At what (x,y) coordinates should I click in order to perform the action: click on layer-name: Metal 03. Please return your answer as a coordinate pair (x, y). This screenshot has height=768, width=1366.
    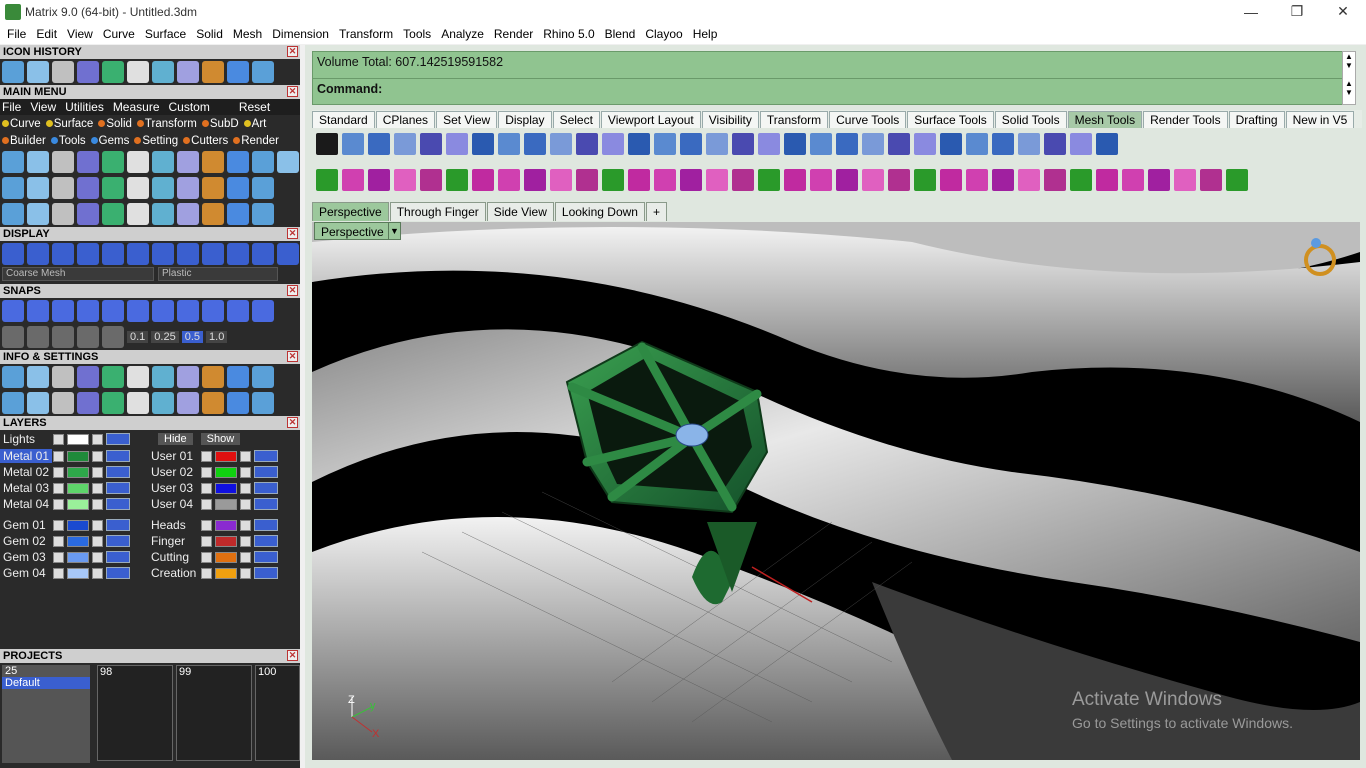
    Looking at the image, I should click on (26, 488).